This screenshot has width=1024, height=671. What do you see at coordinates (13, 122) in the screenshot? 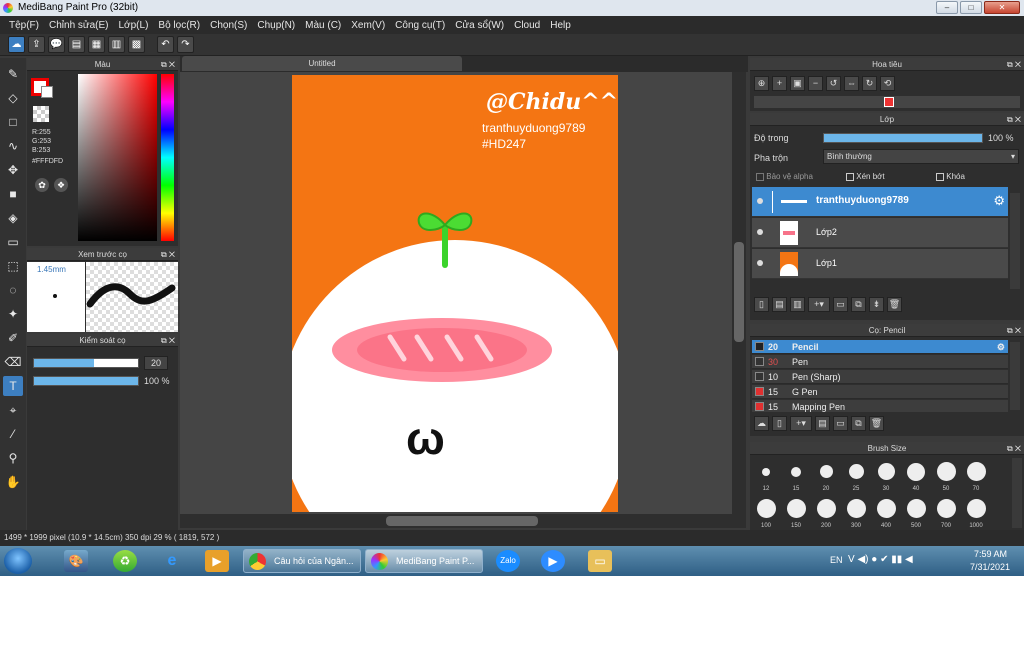
I see `rectangle-tool-icon: □` at bounding box center [13, 122].